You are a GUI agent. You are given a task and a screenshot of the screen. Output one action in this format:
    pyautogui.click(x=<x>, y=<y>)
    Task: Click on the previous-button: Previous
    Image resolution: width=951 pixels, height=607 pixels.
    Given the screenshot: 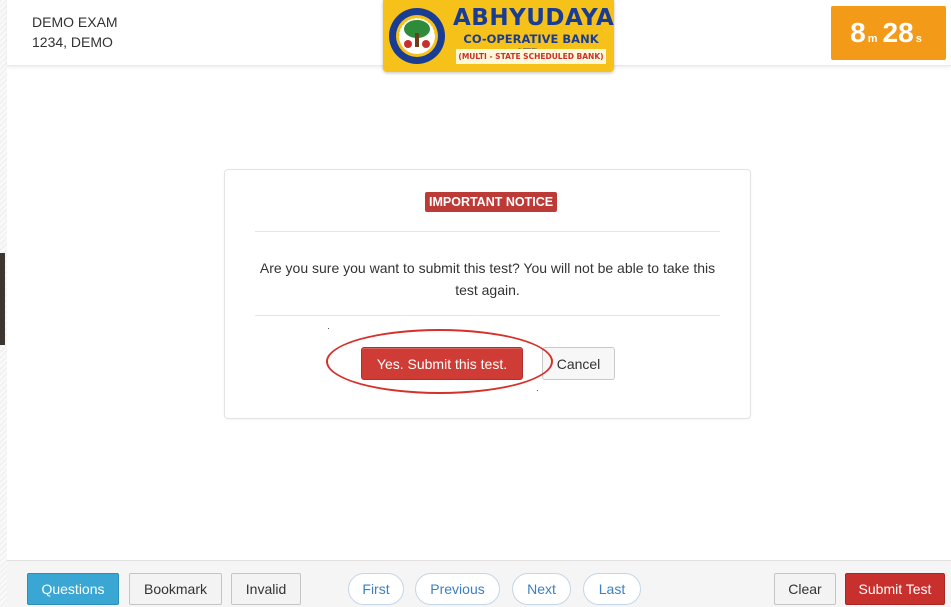 What is the action you would take?
    pyautogui.click(x=457, y=589)
    